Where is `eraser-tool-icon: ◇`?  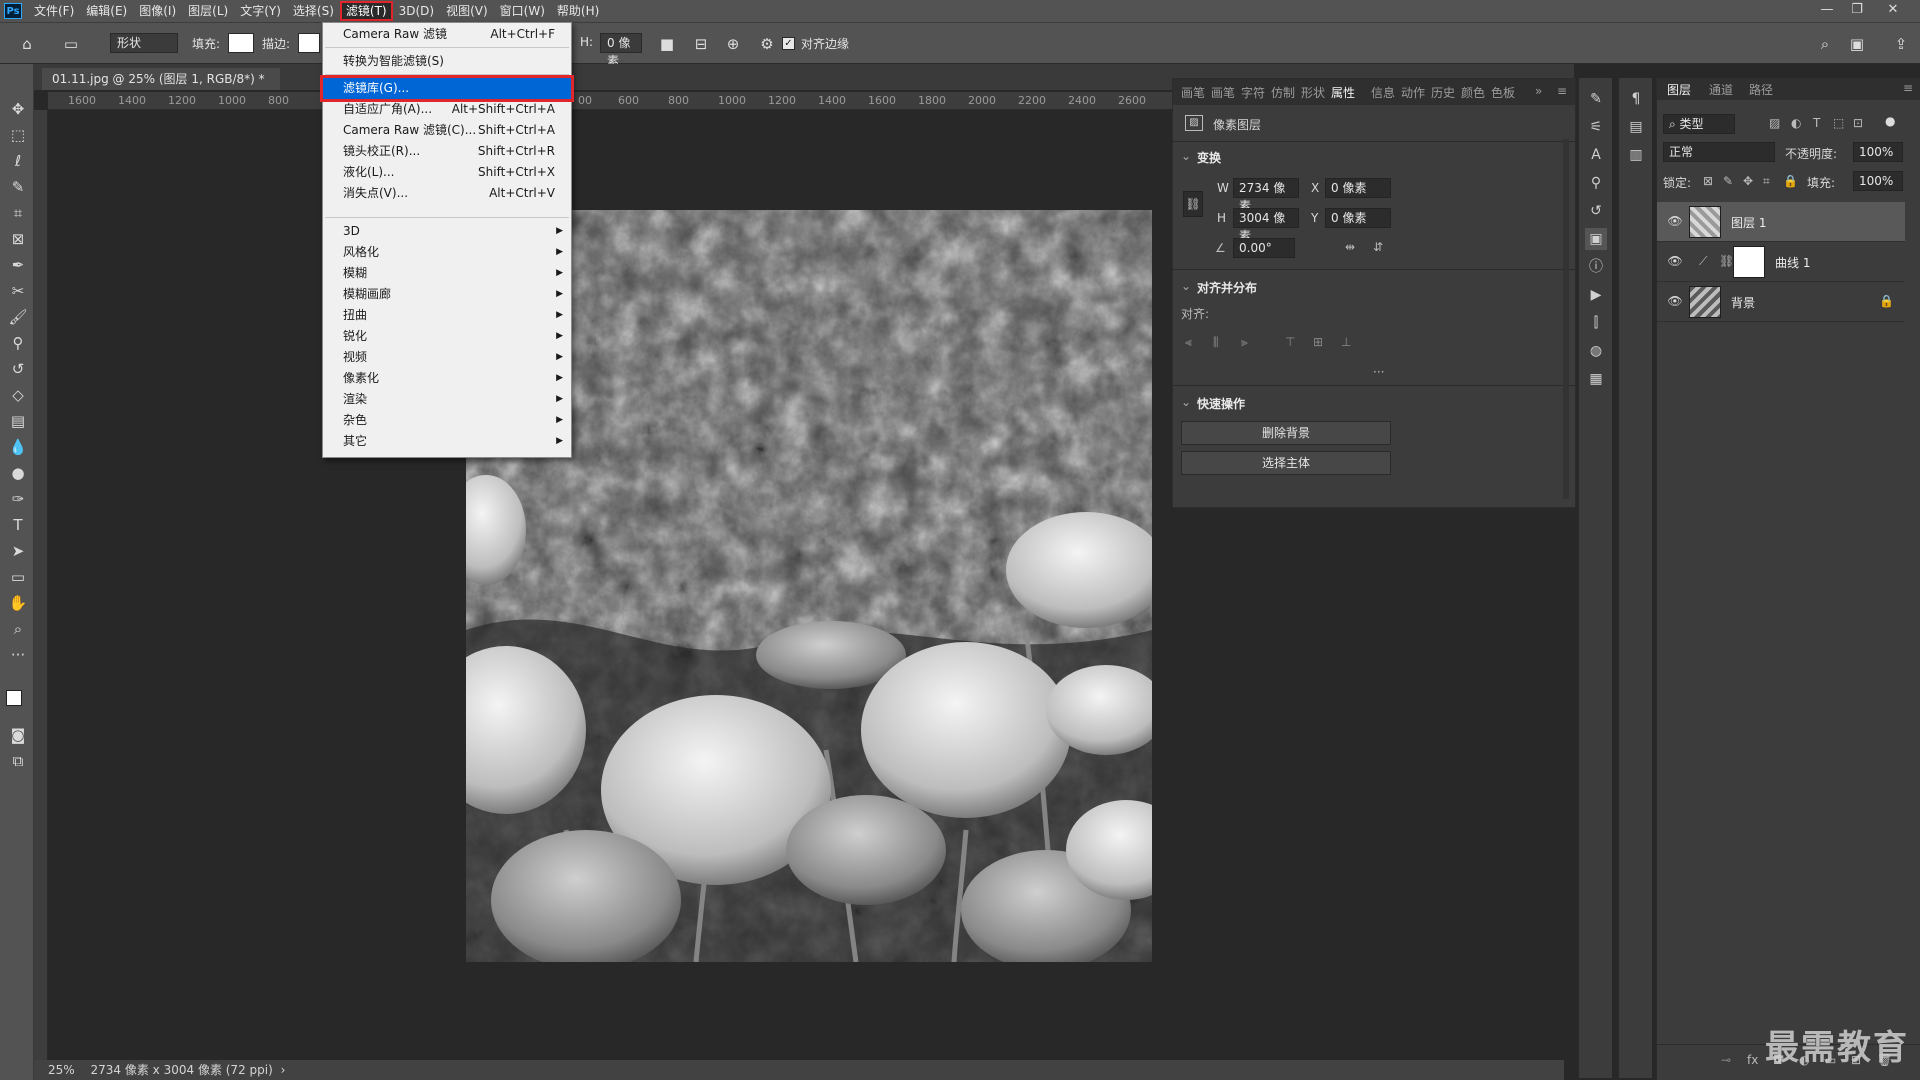
eraser-tool-icon: ◇ is located at coordinates (18, 395).